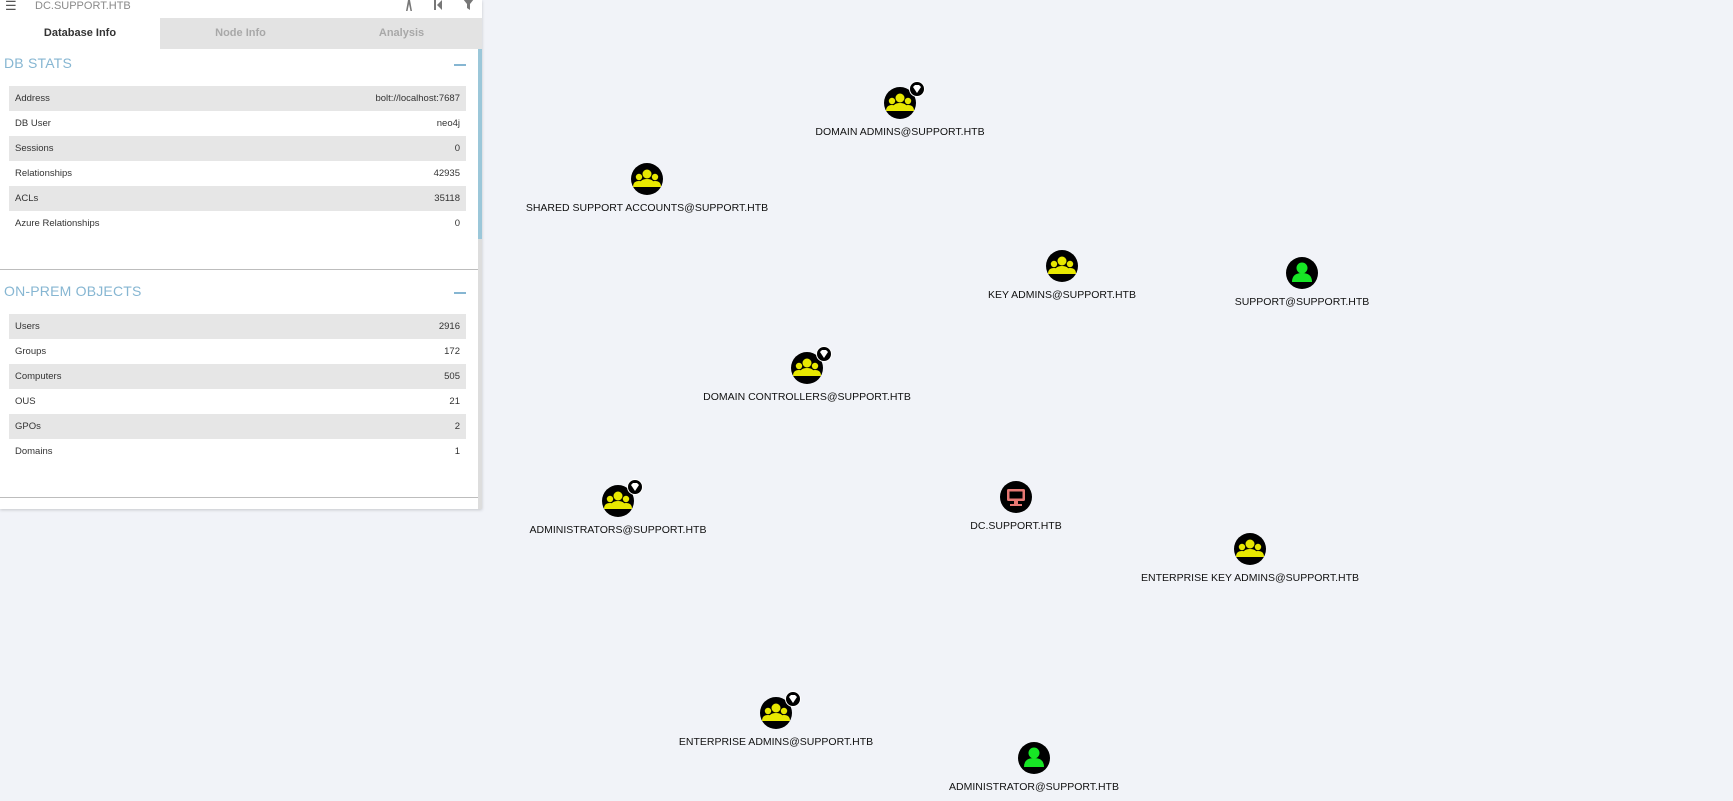 This screenshot has width=1733, height=801. What do you see at coordinates (33, 123) in the screenshot?
I see `stat-key: DB User` at bounding box center [33, 123].